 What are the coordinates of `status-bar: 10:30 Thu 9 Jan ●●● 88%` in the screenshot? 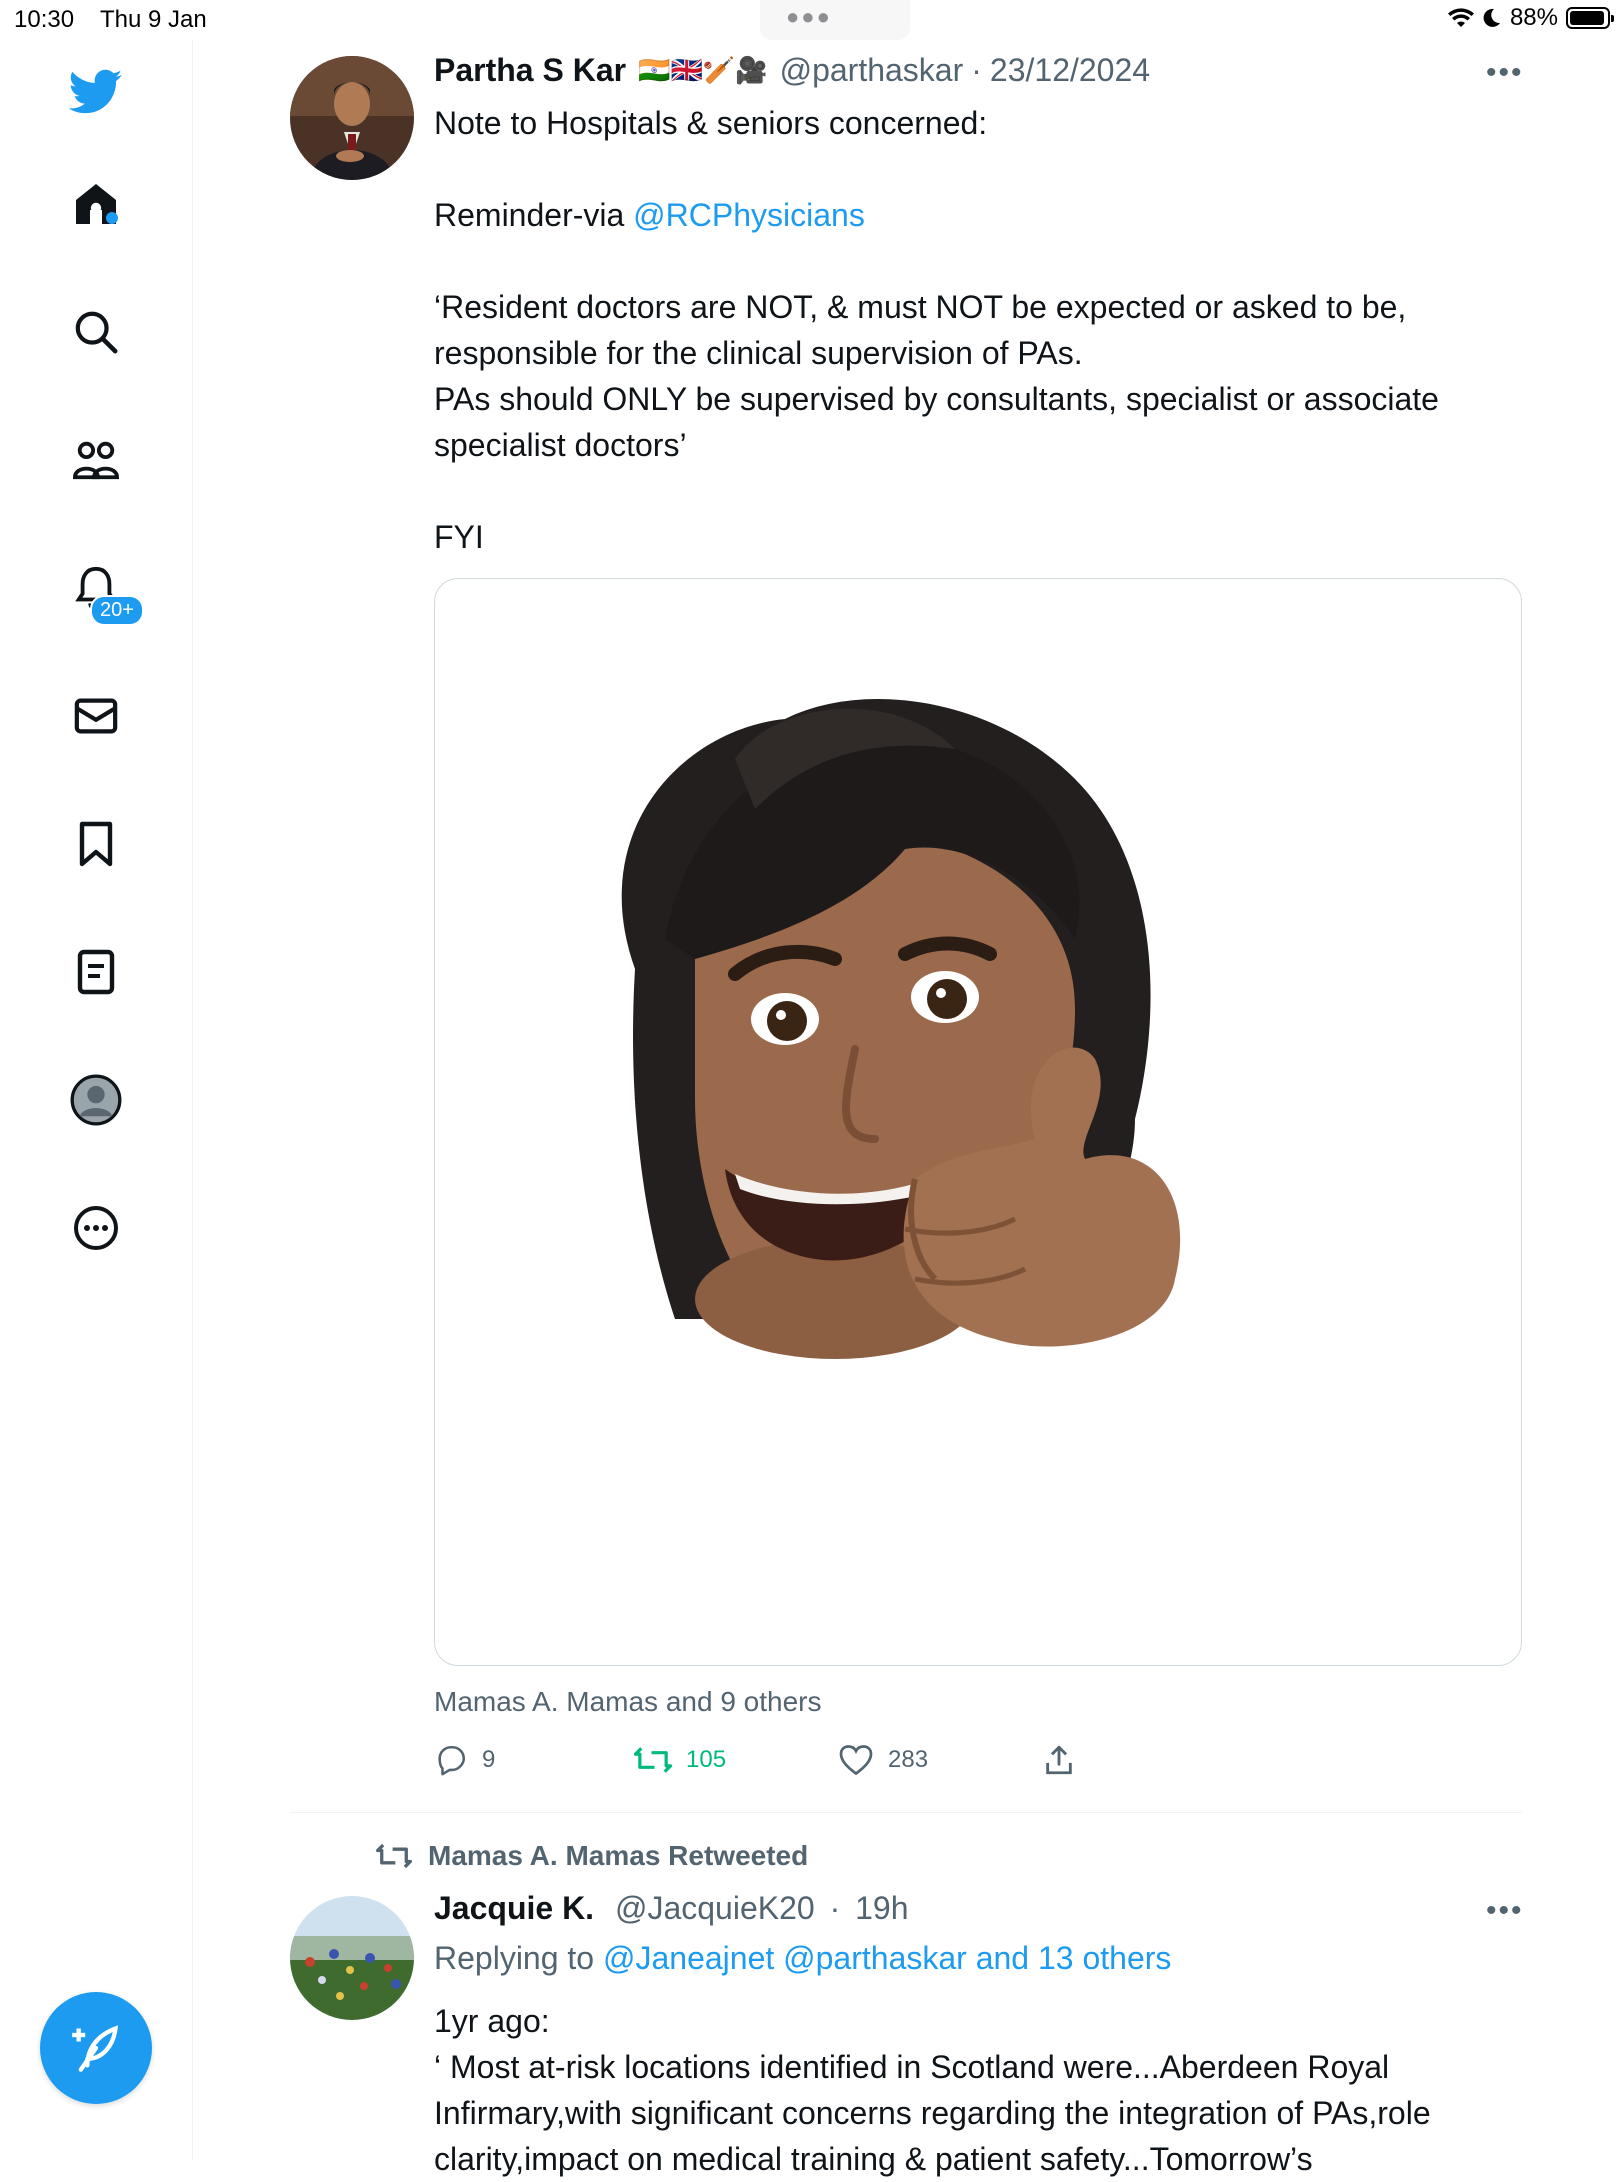 It's located at (810, 20).